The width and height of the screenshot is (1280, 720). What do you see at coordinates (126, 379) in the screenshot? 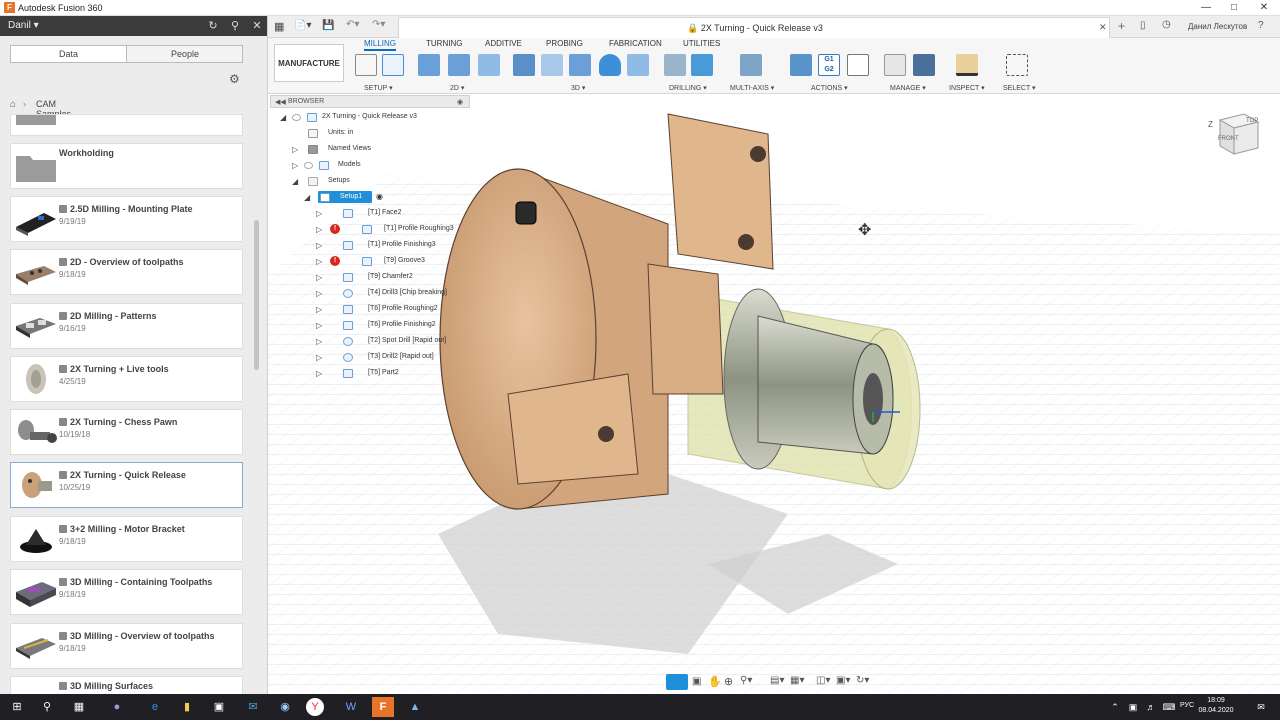
I see `list-item: 2X Turning + Live tools 4/25/19` at bounding box center [126, 379].